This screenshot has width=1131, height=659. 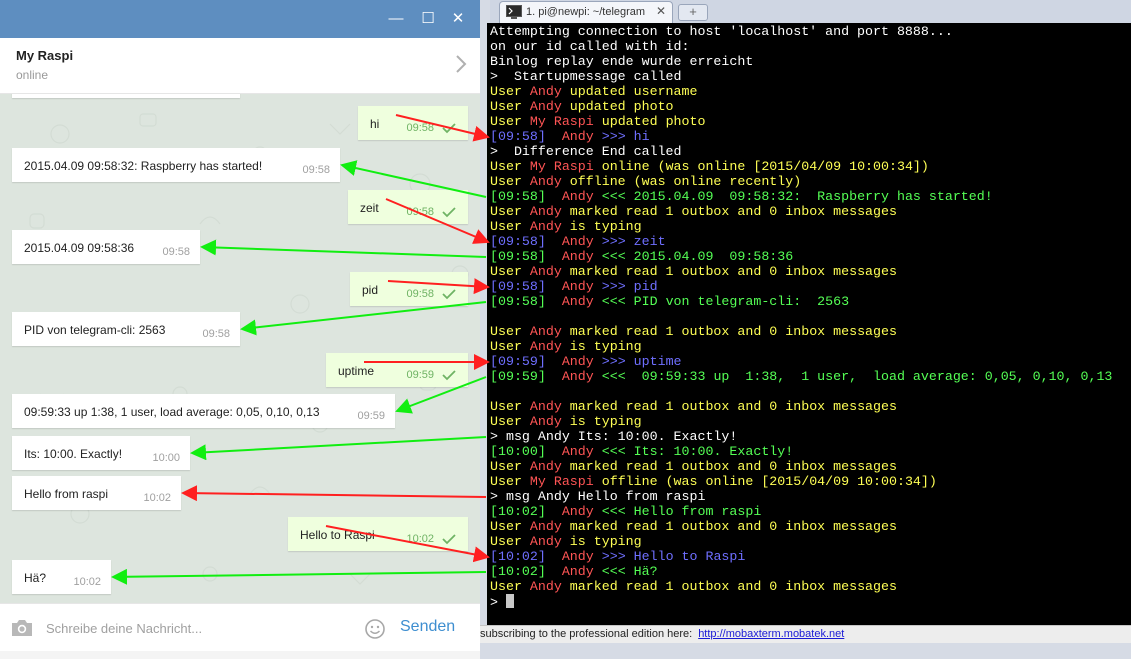 I want to click on terminal-text-segment: [09:58], so click(x=518, y=286).